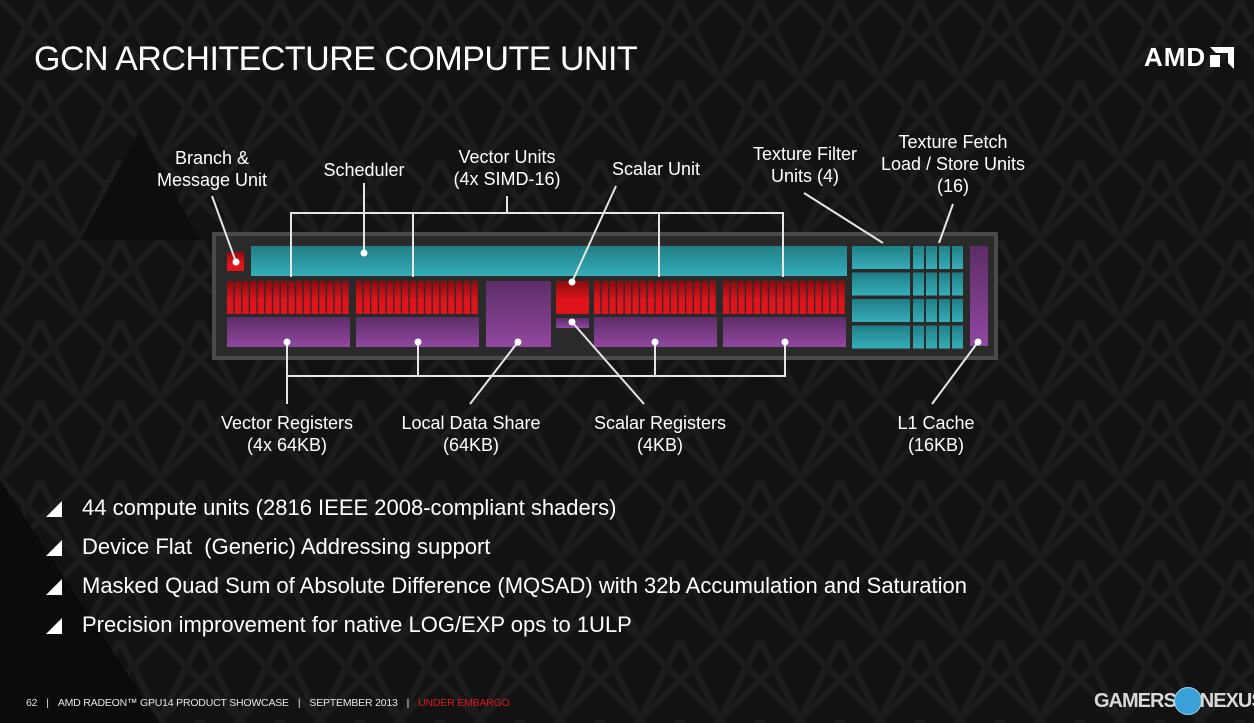  I want to click on label-scalar-unit: Scalar Unit, so click(656, 169).